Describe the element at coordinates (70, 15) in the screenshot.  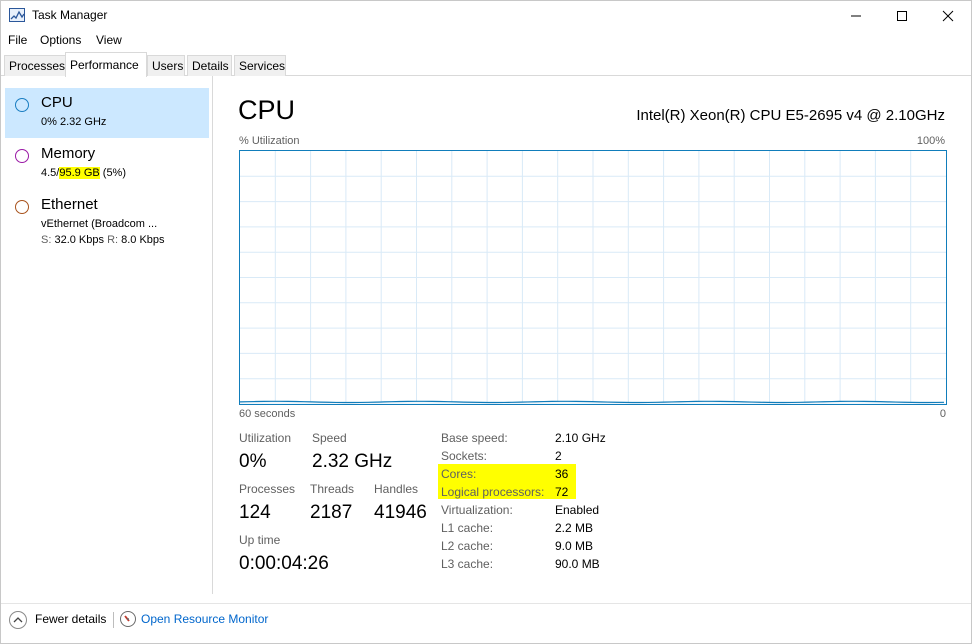
I see `window-title: Task Manager` at that location.